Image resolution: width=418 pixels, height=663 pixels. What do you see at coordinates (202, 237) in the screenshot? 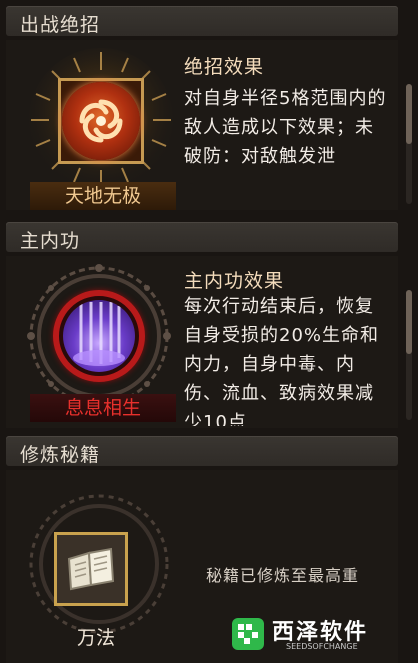
I see `section-header-inner-art: 主内功` at bounding box center [202, 237].